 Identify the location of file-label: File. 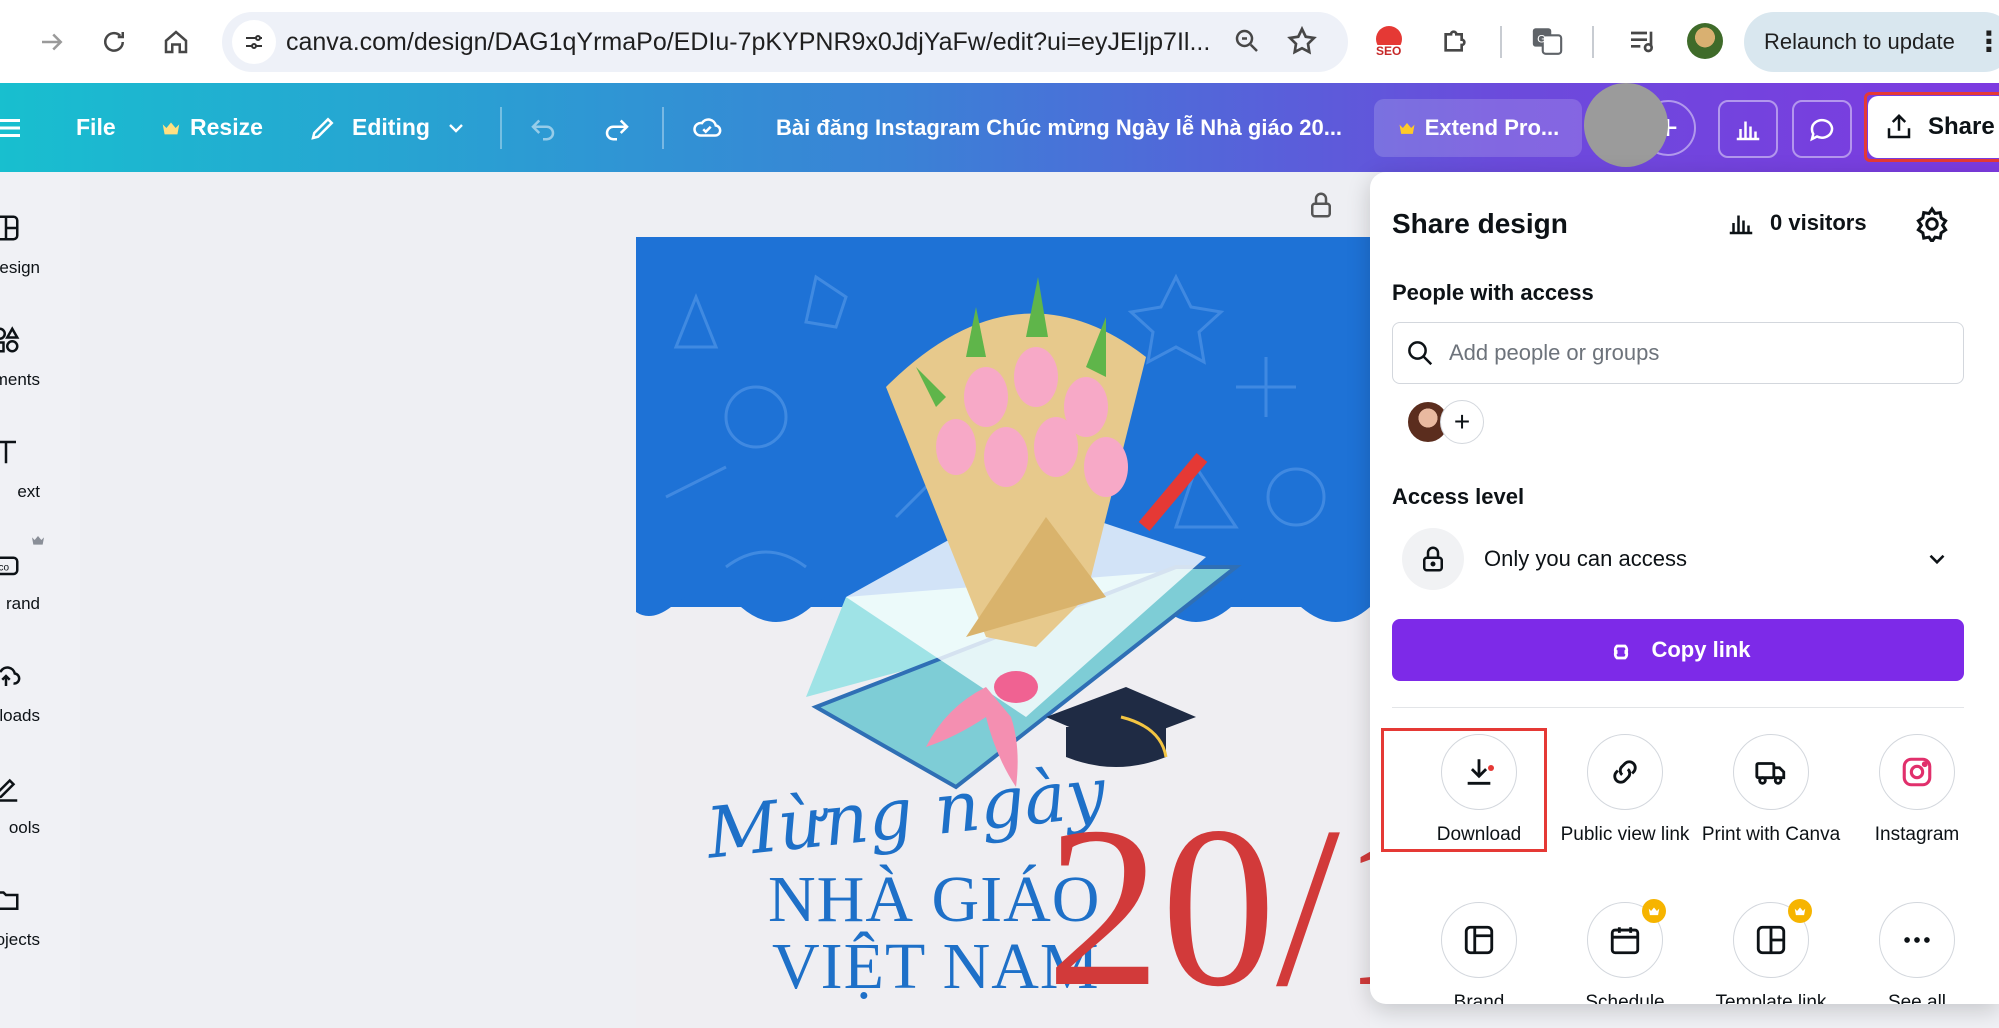
(96, 127).